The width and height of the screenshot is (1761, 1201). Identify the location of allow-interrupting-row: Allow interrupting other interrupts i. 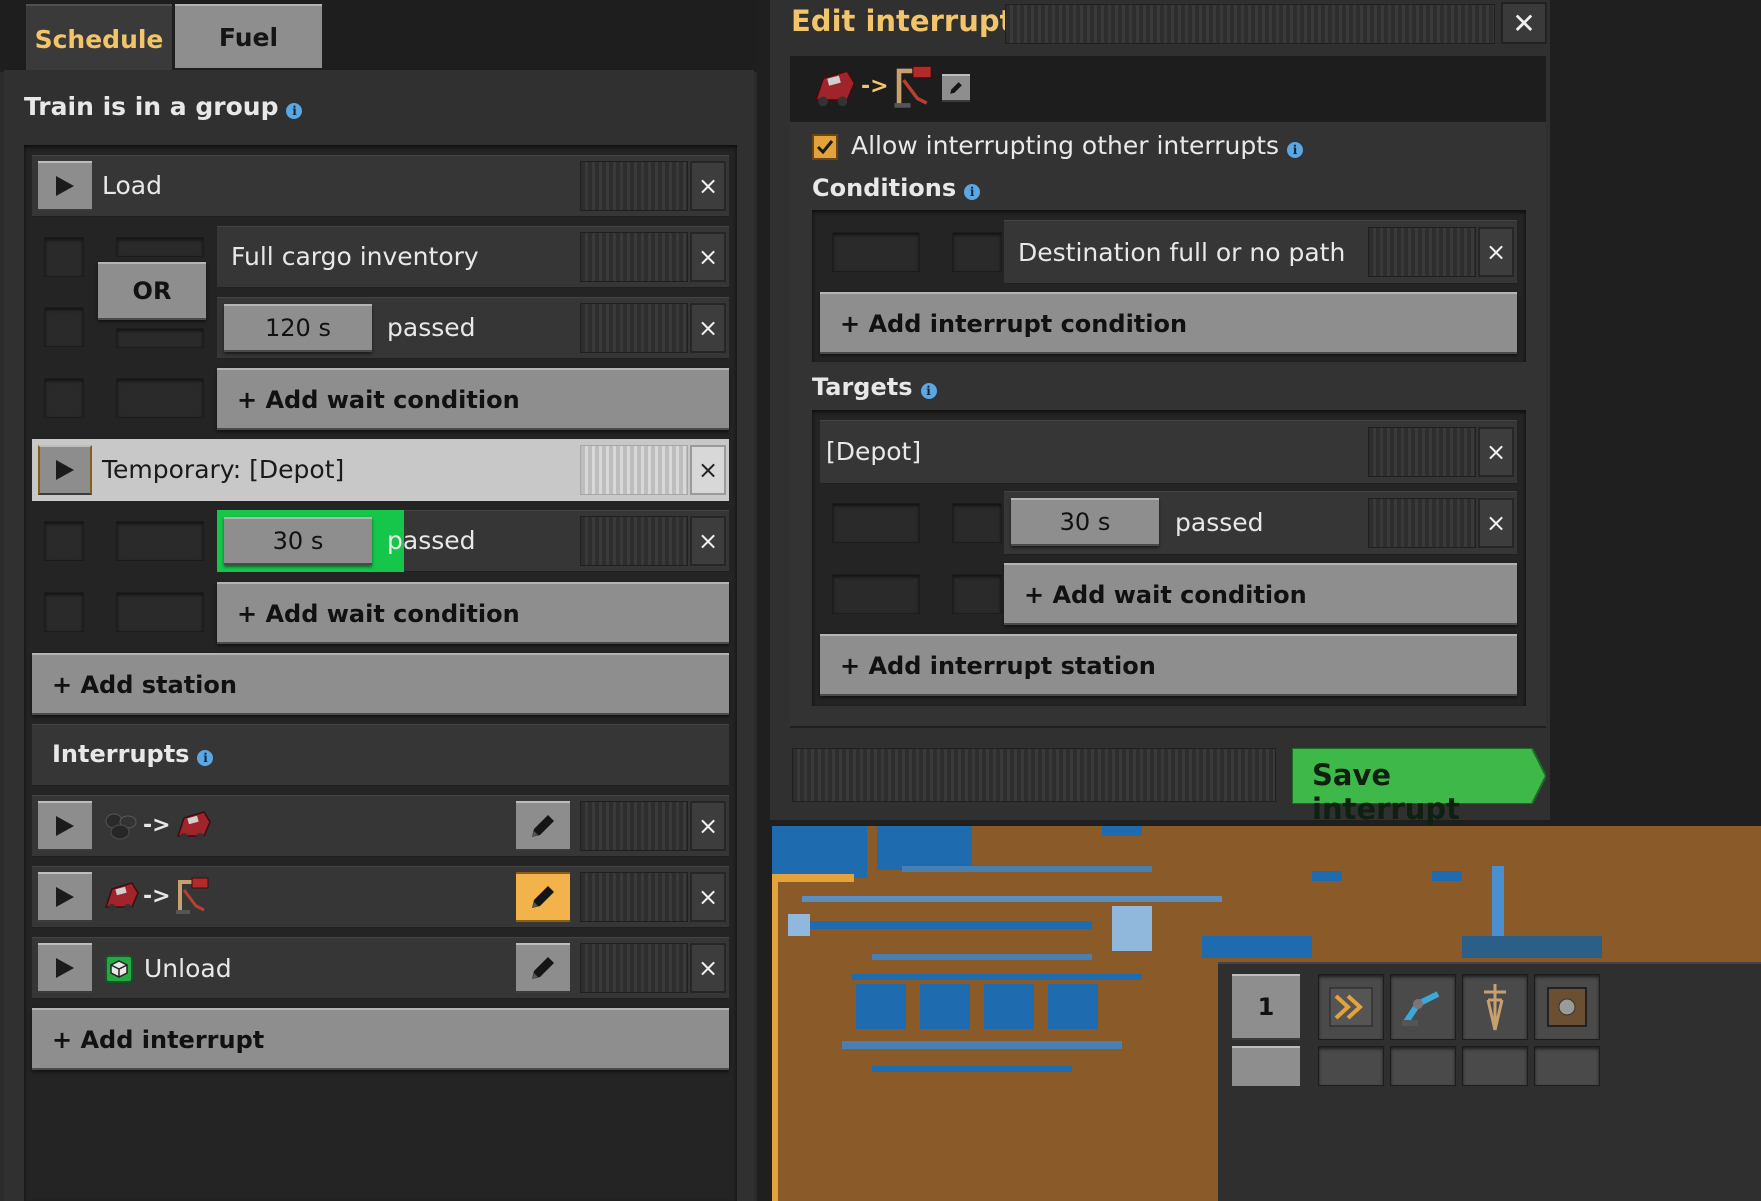
(1077, 145).